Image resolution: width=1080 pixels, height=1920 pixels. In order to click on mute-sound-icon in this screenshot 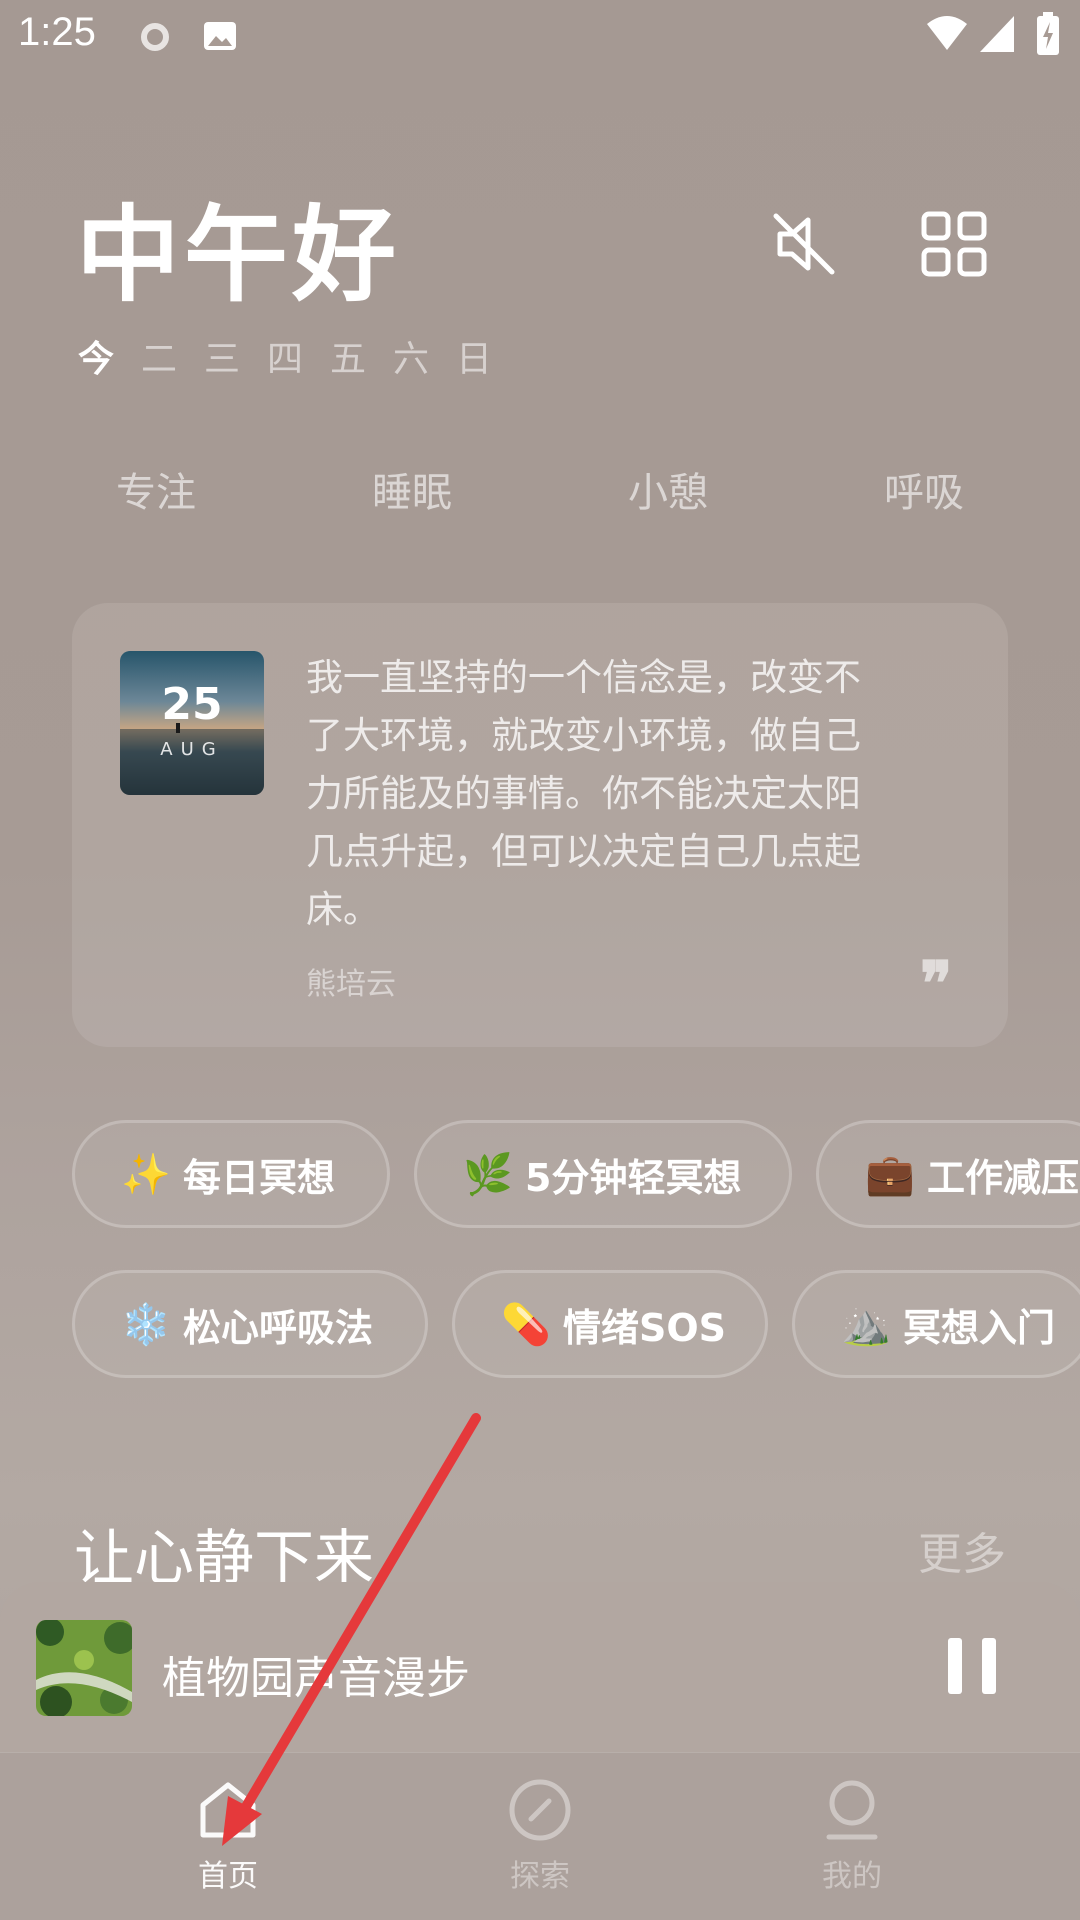, I will do `click(804, 244)`.